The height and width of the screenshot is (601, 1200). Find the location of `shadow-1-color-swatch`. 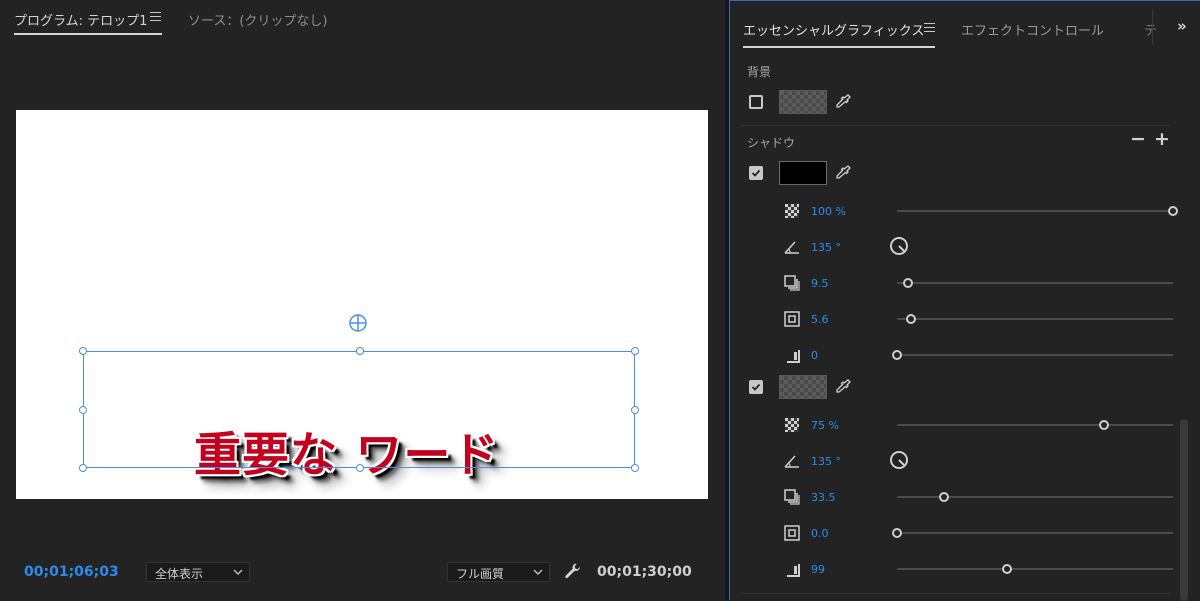

shadow-1-color-swatch is located at coordinates (803, 173).